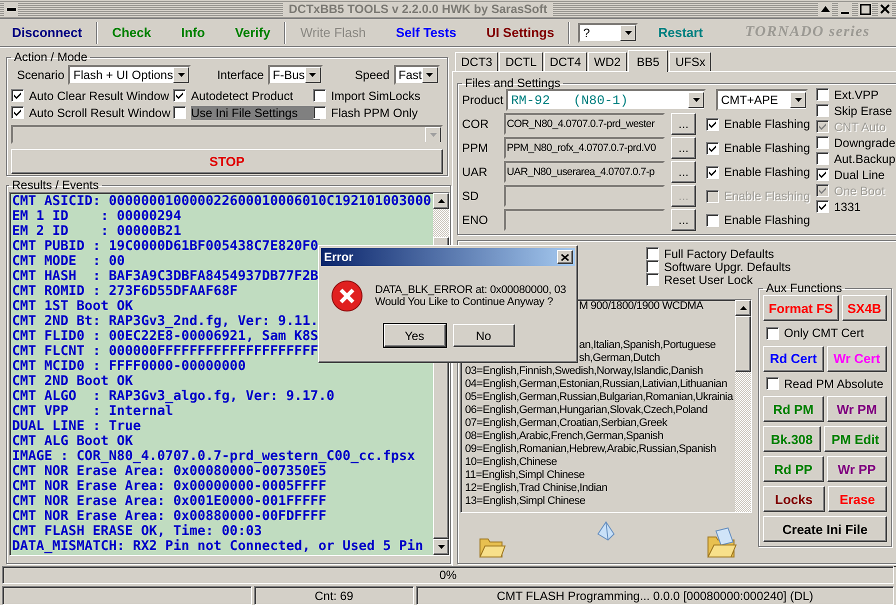 The image size is (896, 605). What do you see at coordinates (648, 61) in the screenshot?
I see `tab: BB5` at bounding box center [648, 61].